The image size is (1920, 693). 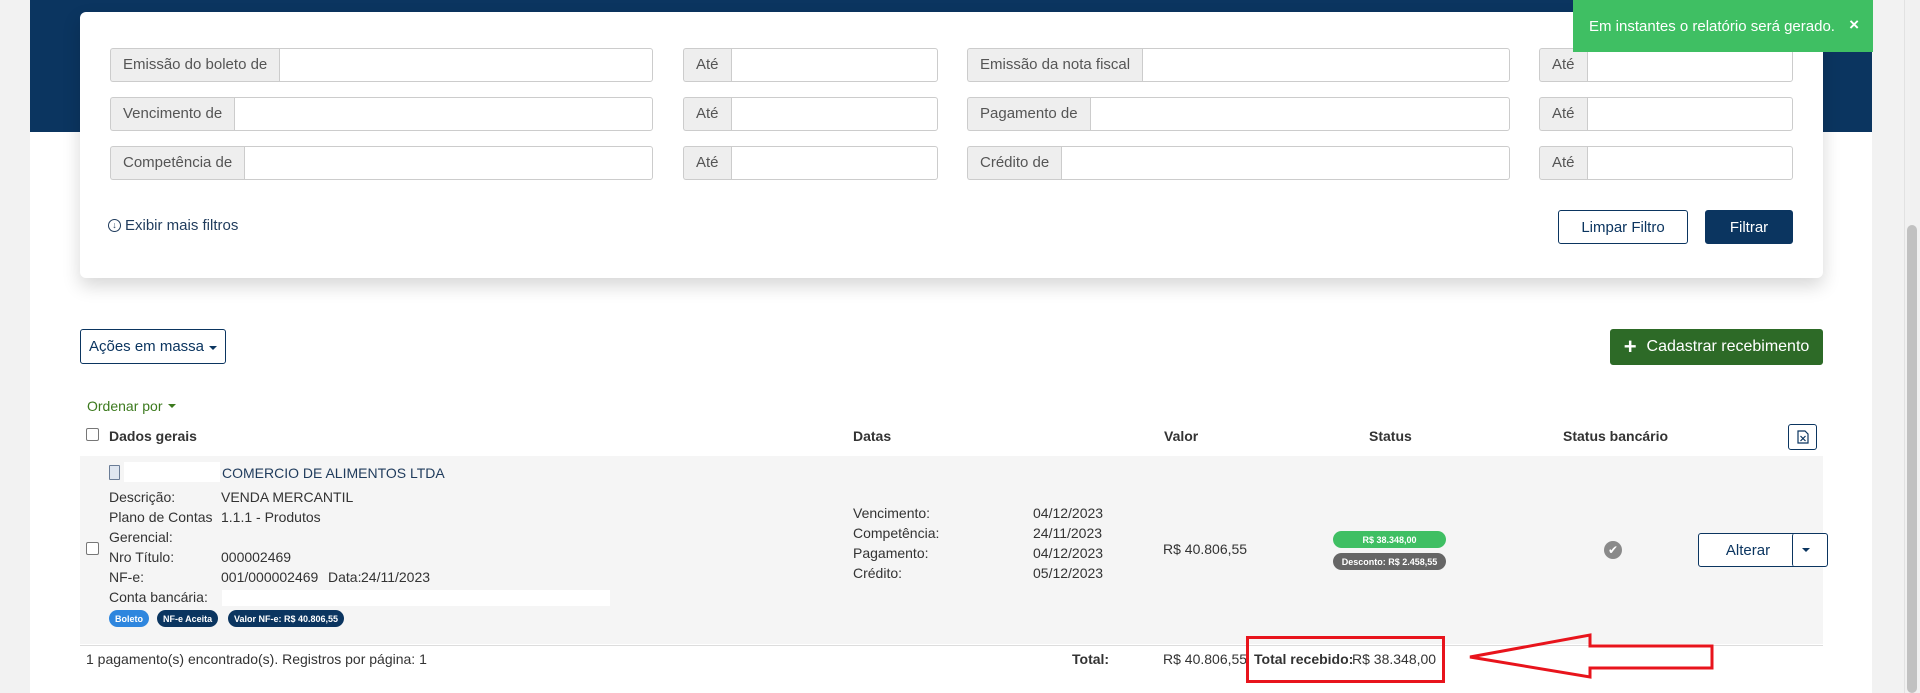 I want to click on field-value: 24/11/2023, so click(x=396, y=577).